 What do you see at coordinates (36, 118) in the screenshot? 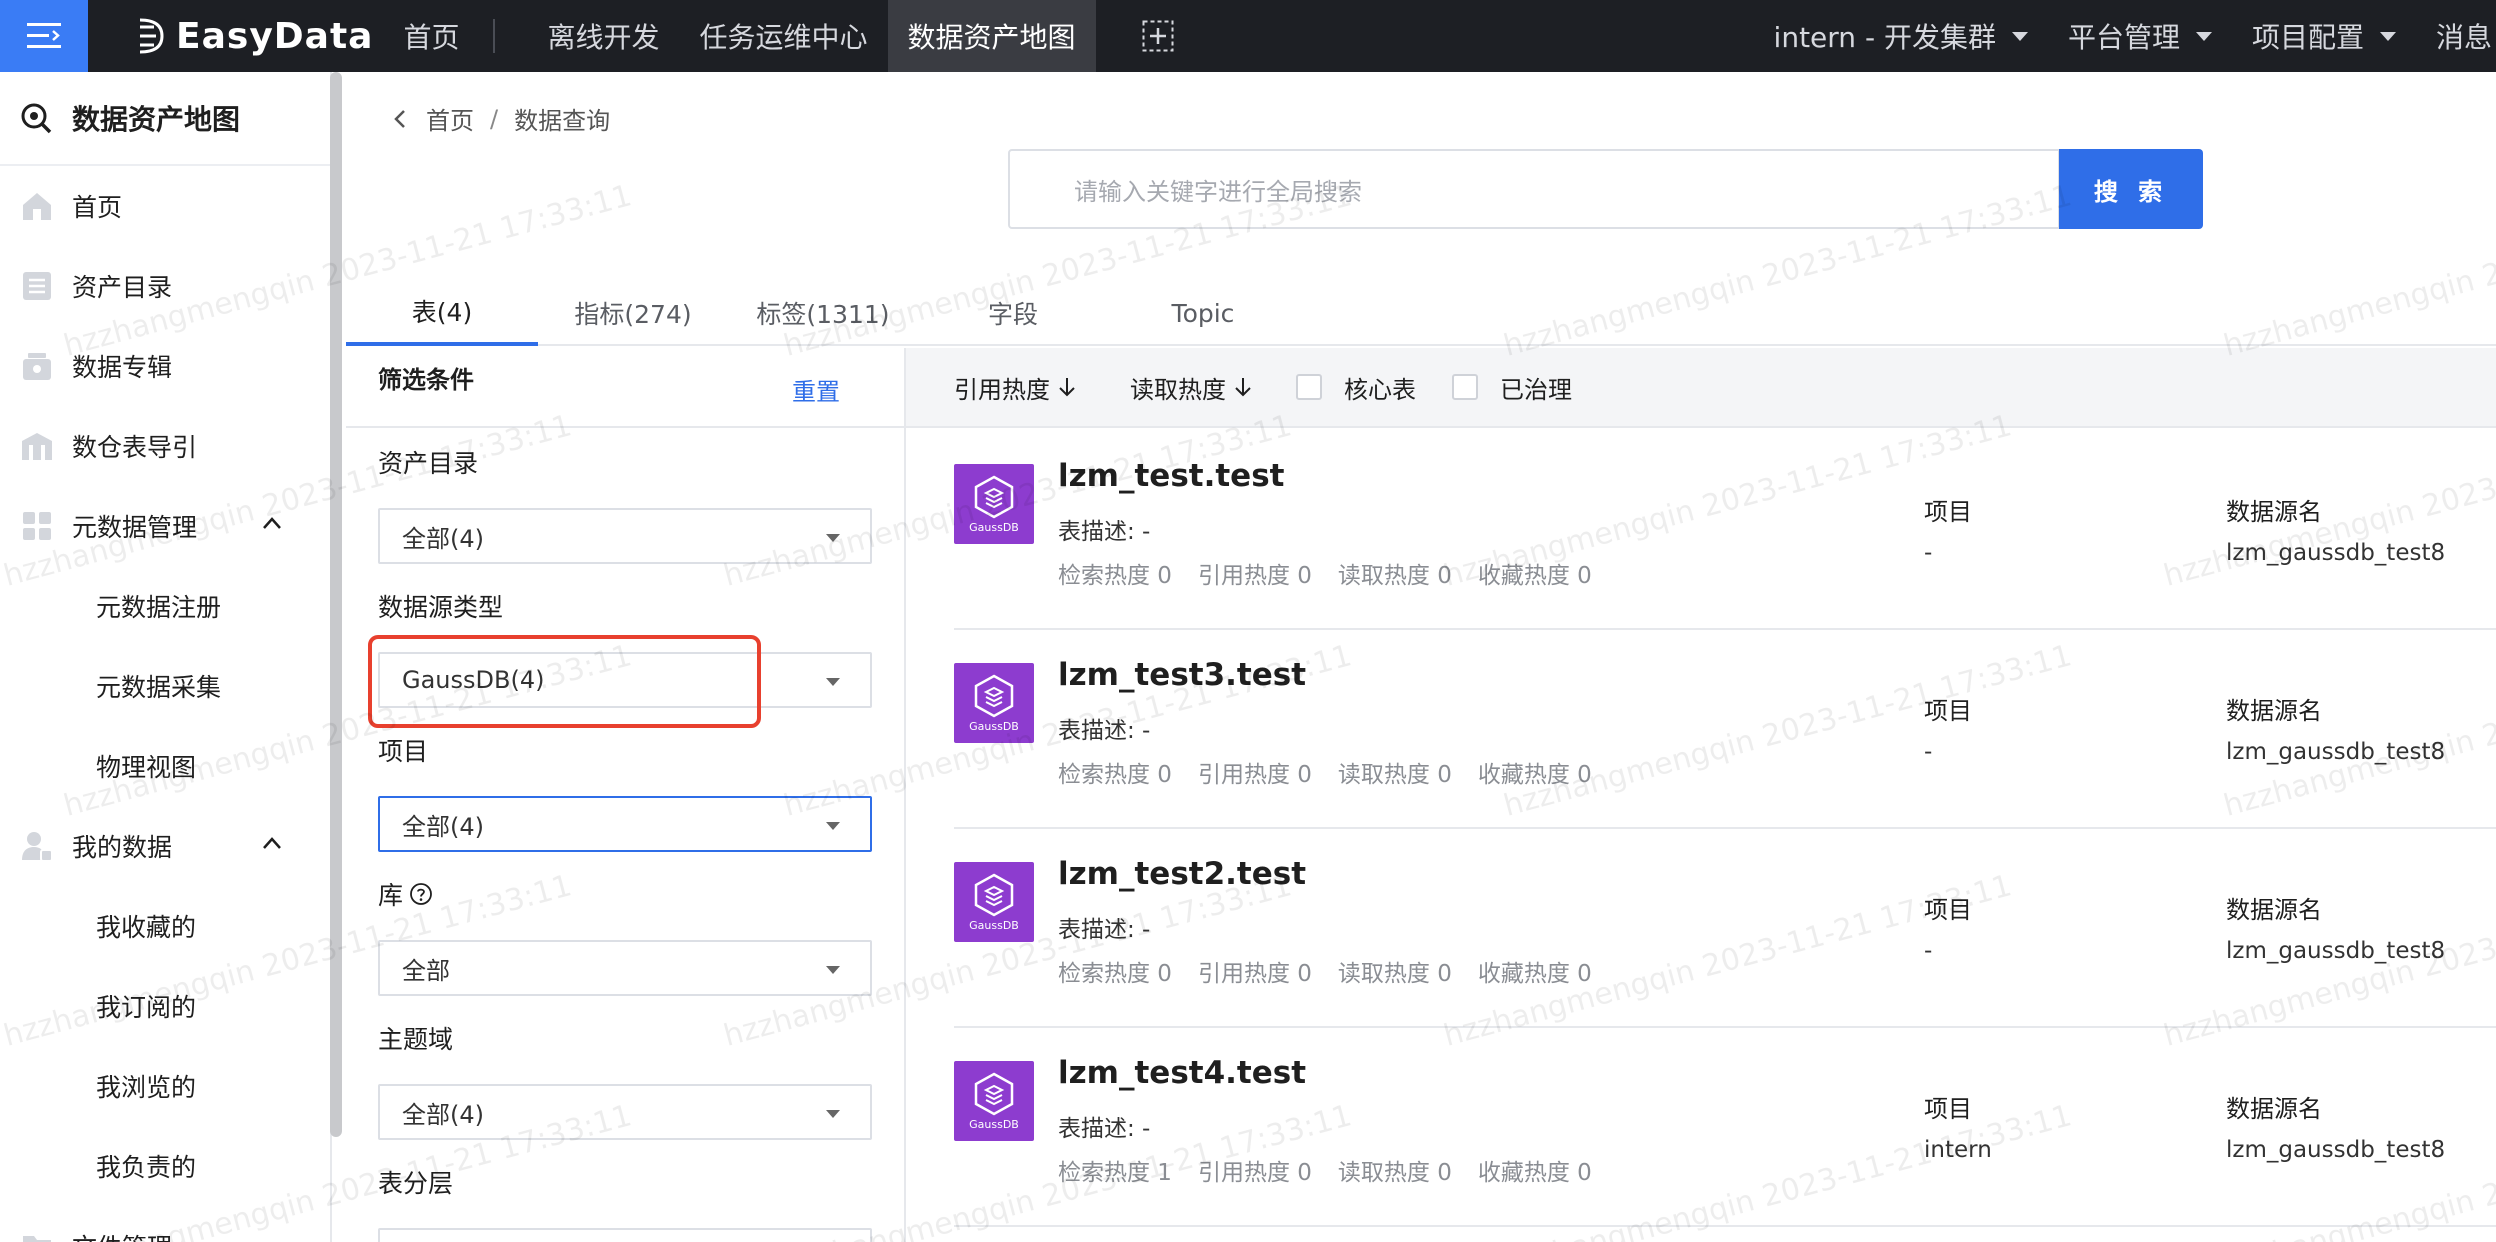
I see `asset-map-search-icon` at bounding box center [36, 118].